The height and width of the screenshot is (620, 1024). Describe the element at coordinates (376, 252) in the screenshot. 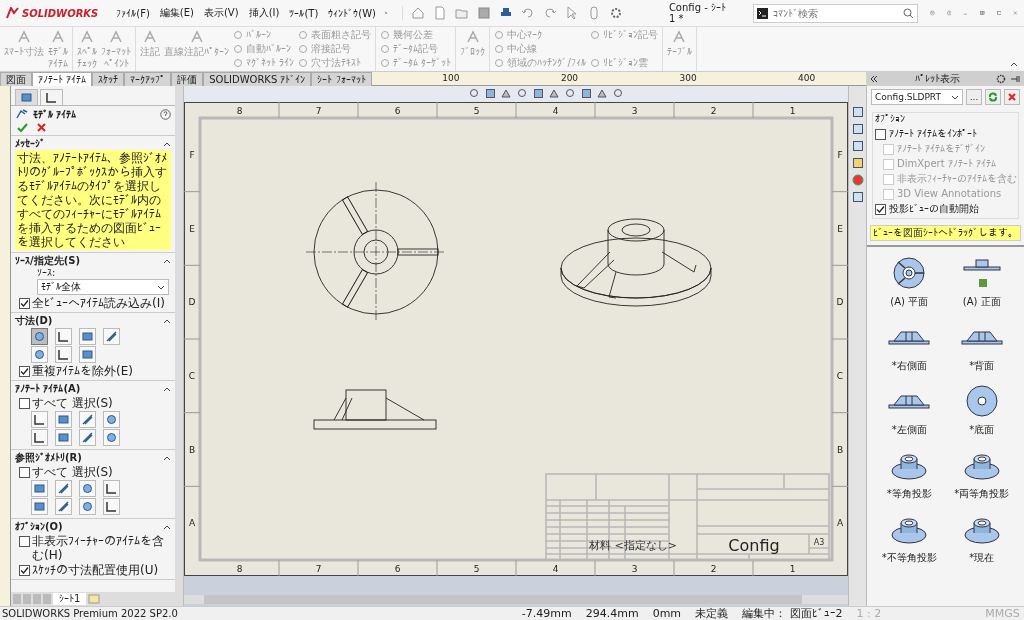

I see `top-view-drawing` at that location.